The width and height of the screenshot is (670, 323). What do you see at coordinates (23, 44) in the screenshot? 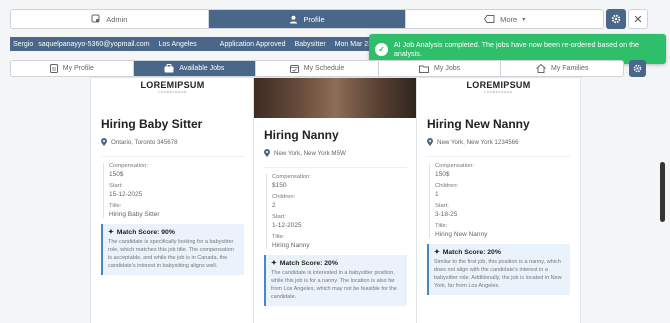
I see `user-name: Sergio` at bounding box center [23, 44].